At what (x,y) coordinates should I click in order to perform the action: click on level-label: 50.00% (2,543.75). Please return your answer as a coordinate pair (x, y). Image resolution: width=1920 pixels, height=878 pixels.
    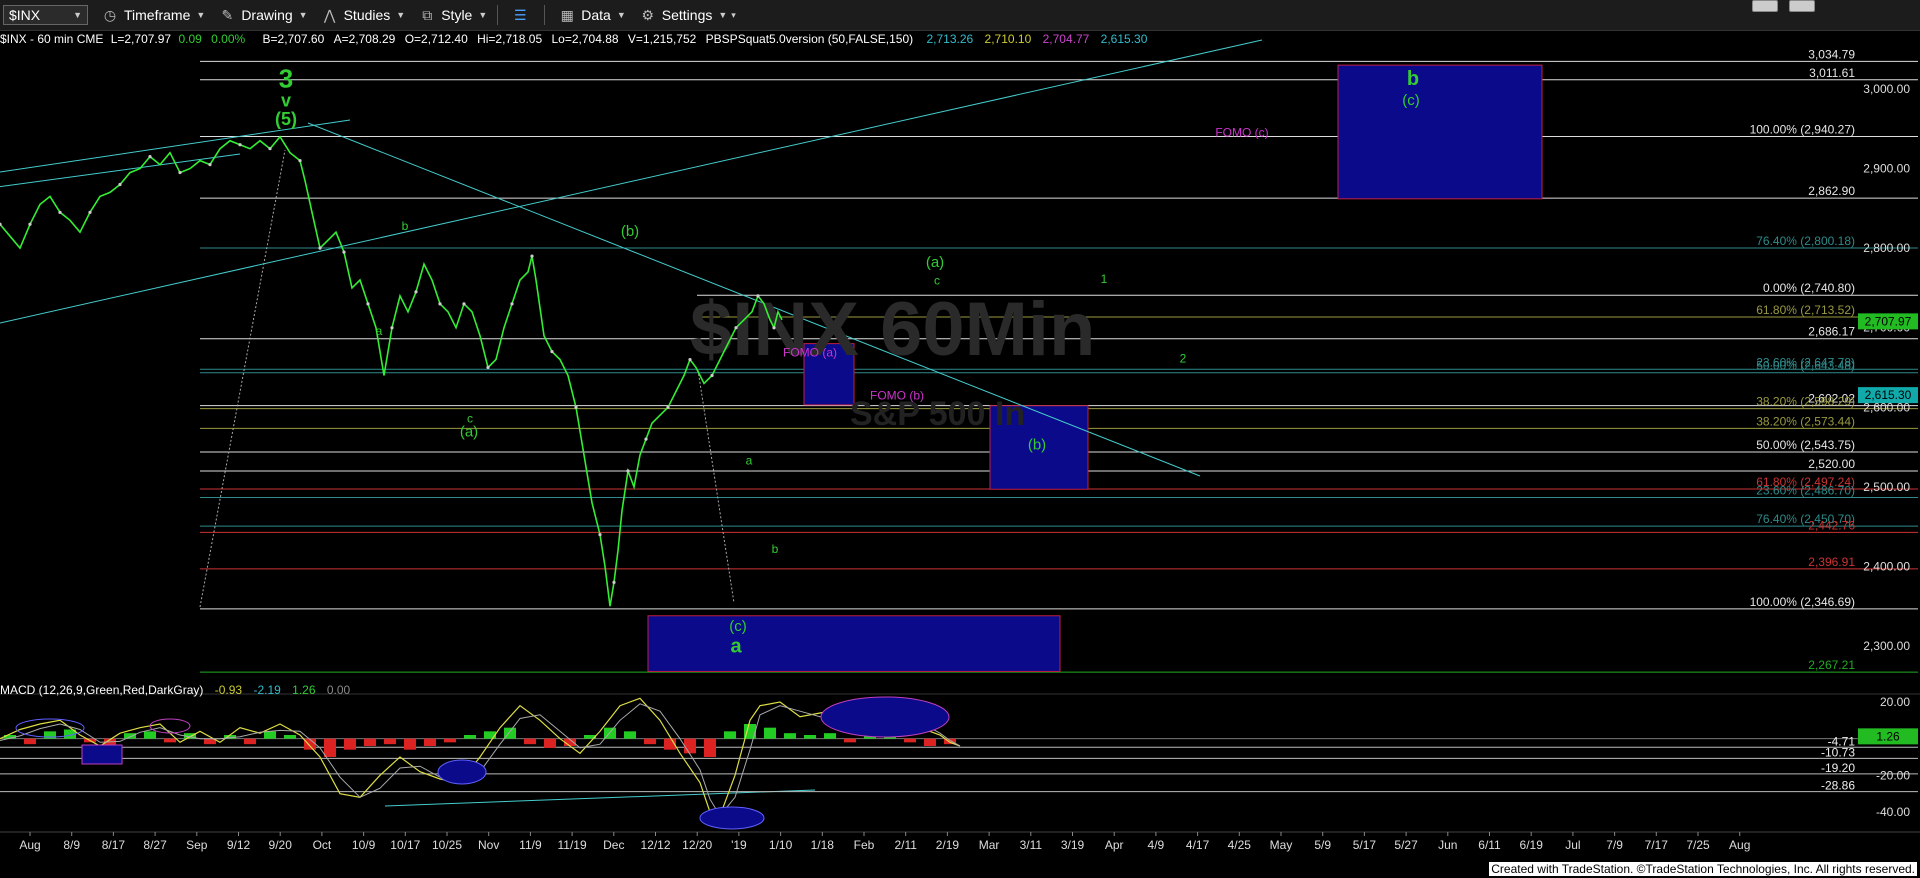
    Looking at the image, I should click on (1805, 445).